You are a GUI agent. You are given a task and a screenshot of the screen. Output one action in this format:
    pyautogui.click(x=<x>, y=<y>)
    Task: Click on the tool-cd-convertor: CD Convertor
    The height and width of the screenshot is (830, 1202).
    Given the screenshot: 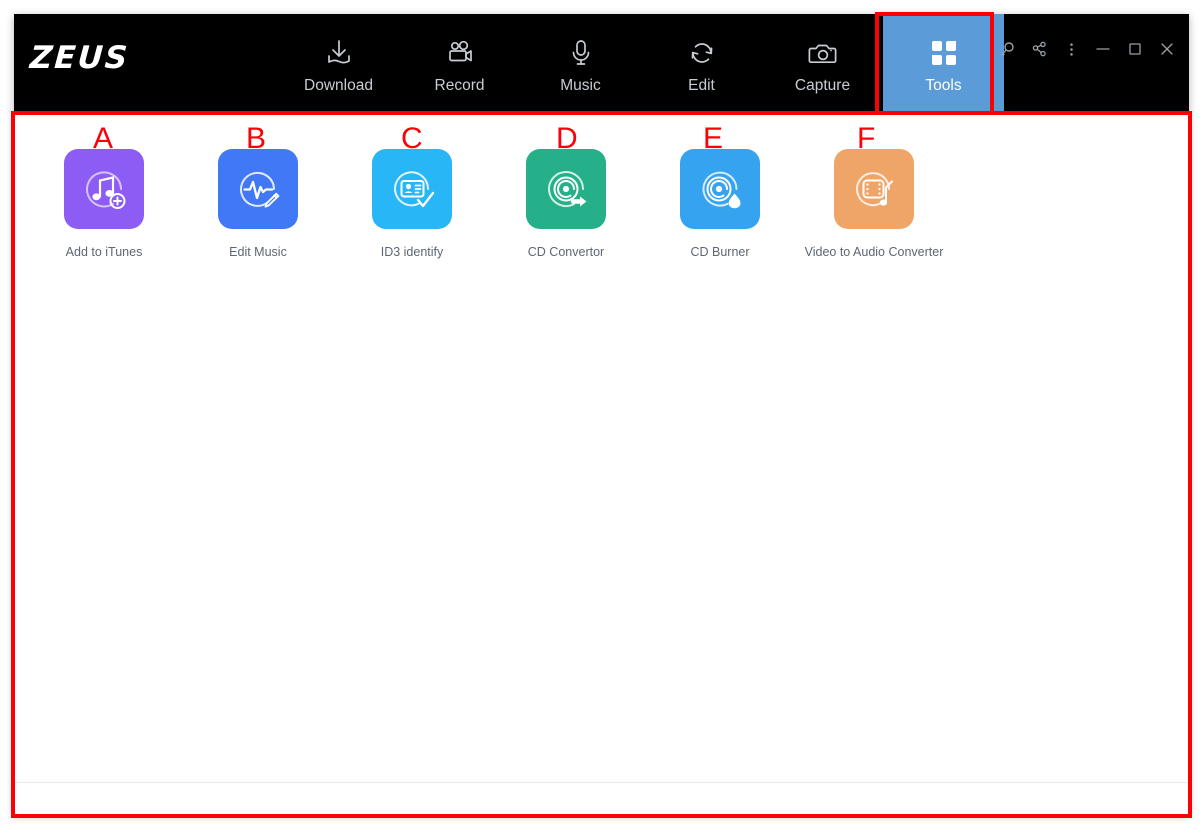 What is the action you would take?
    pyautogui.click(x=566, y=204)
    